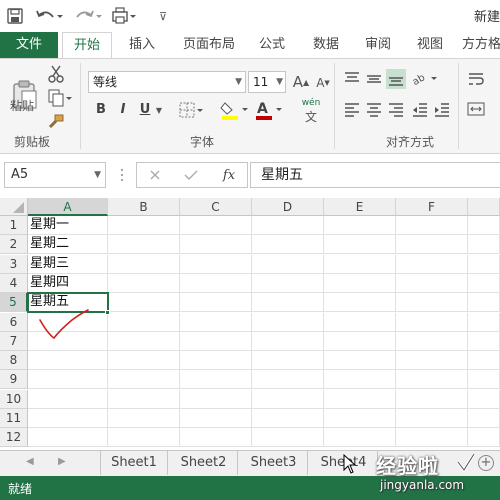  What do you see at coordinates (167, 82) in the screenshot?
I see `font-name-select: 等线 ▼` at bounding box center [167, 82].